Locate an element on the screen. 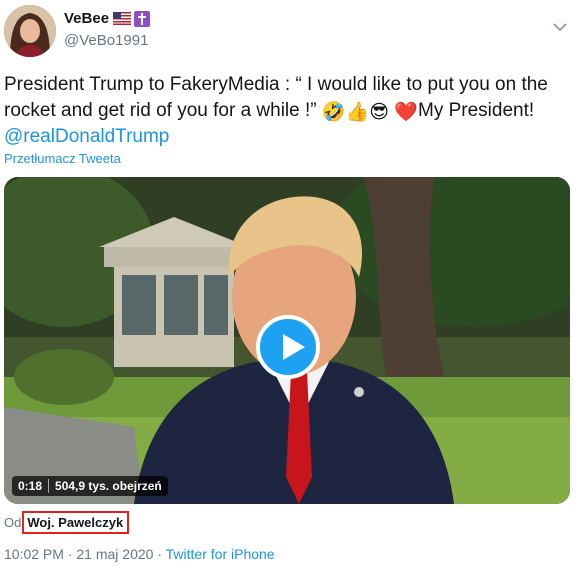 The height and width of the screenshot is (567, 579). heart-emoji-icon: ❤️ is located at coordinates (406, 112).